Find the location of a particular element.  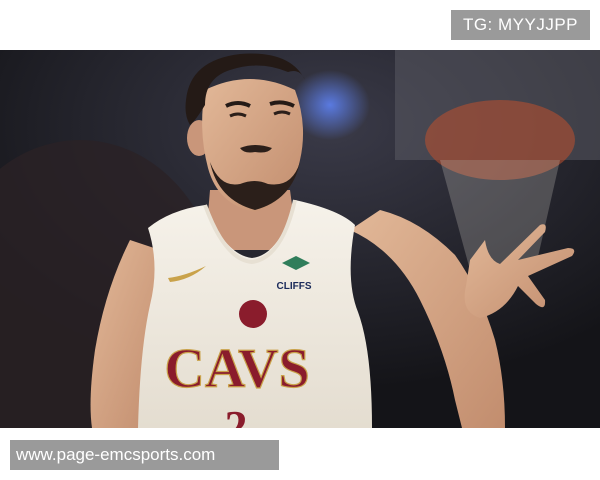

jersey-basketball-emblem is located at coordinates (253, 314).